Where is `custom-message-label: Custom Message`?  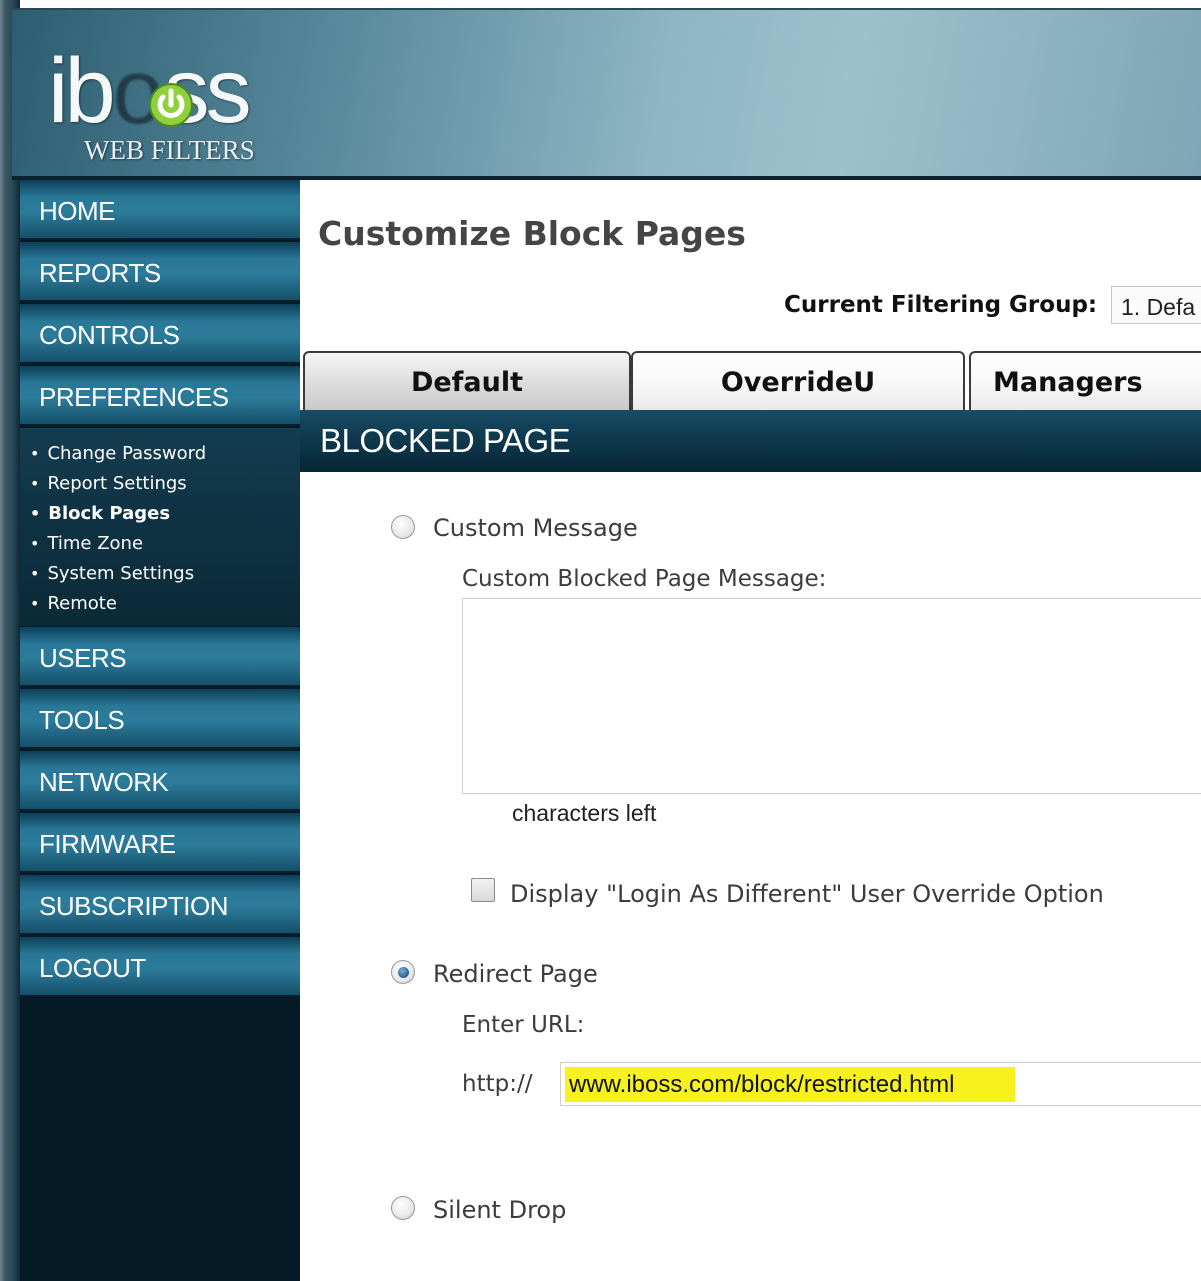 custom-message-label: Custom Message is located at coordinates (535, 528).